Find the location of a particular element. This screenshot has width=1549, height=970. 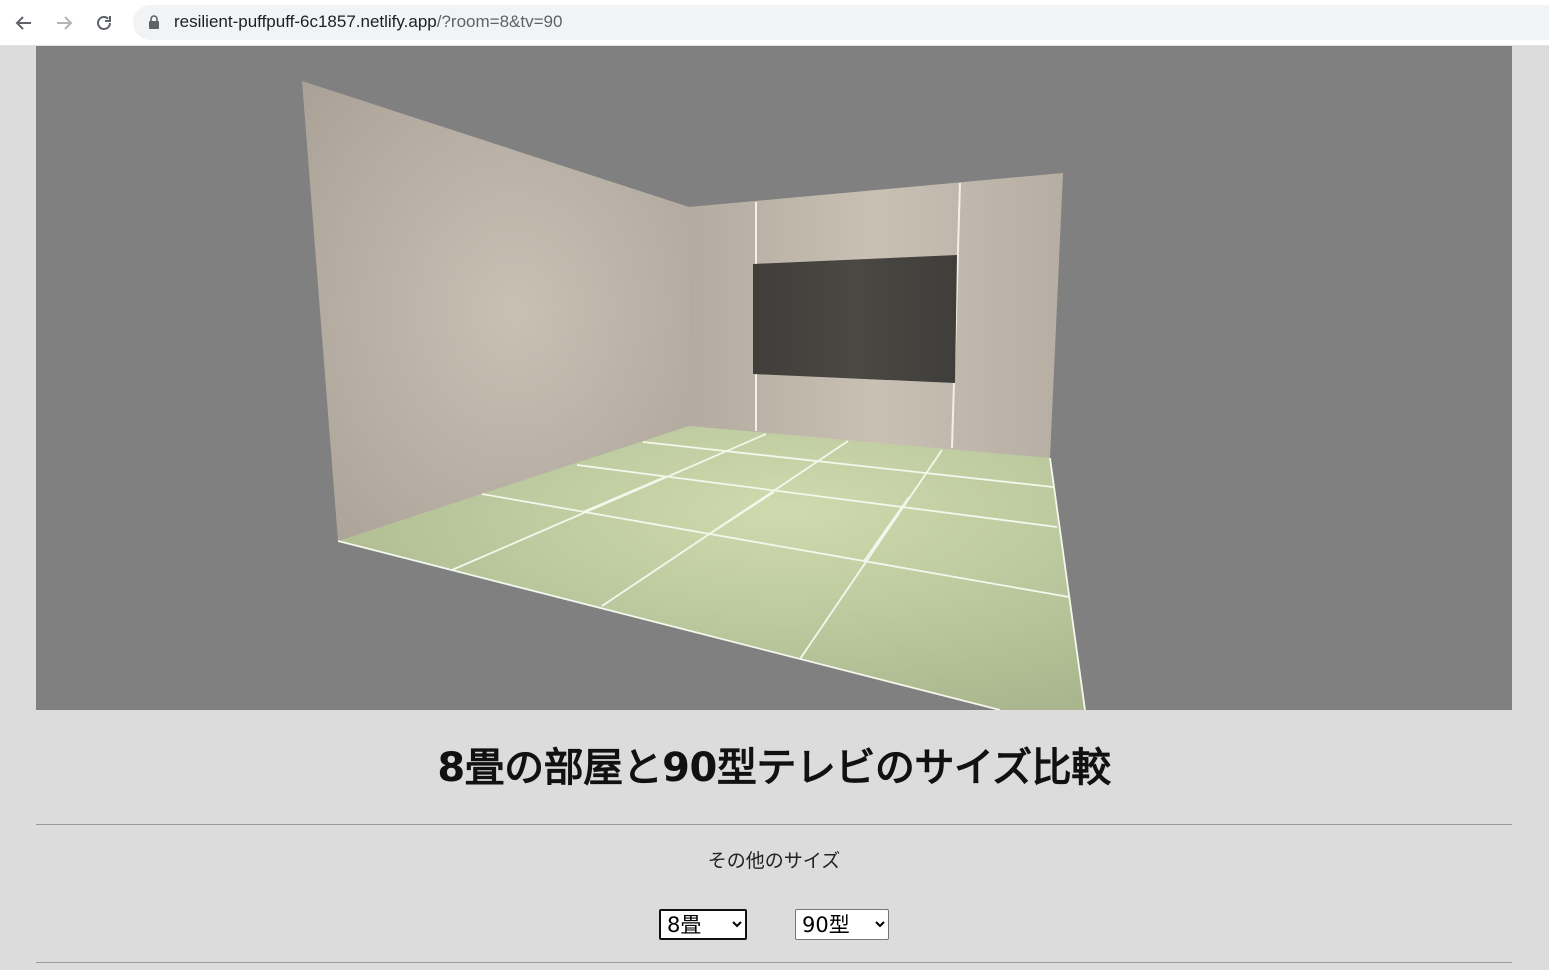

forward-arrow-icon is located at coordinates (65, 23).